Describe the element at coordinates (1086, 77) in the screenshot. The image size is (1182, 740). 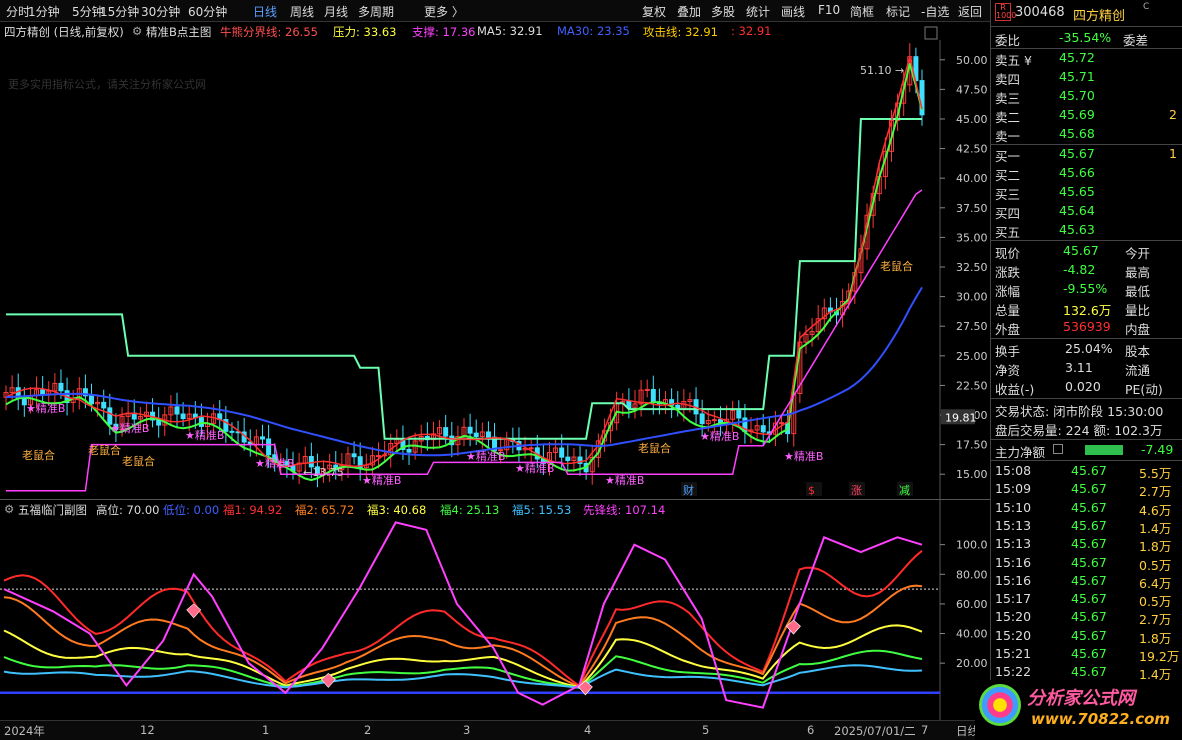
I see `sell-level-4: 卖四 45.71` at that location.